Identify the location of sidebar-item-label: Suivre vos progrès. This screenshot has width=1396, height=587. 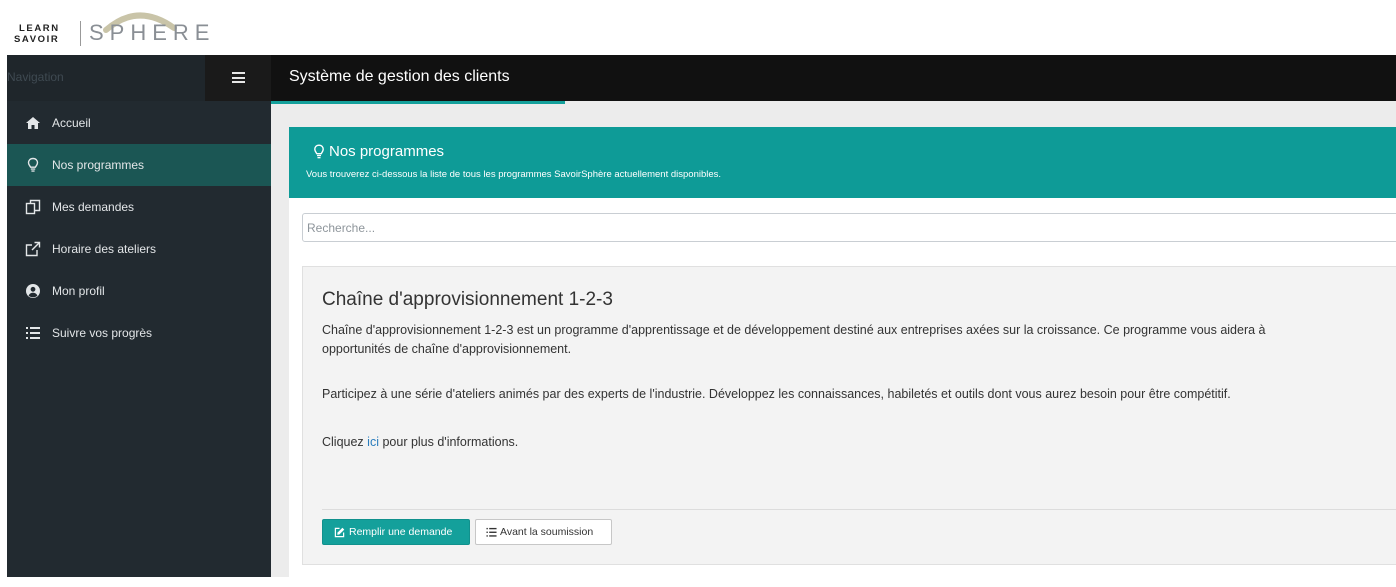
(102, 333).